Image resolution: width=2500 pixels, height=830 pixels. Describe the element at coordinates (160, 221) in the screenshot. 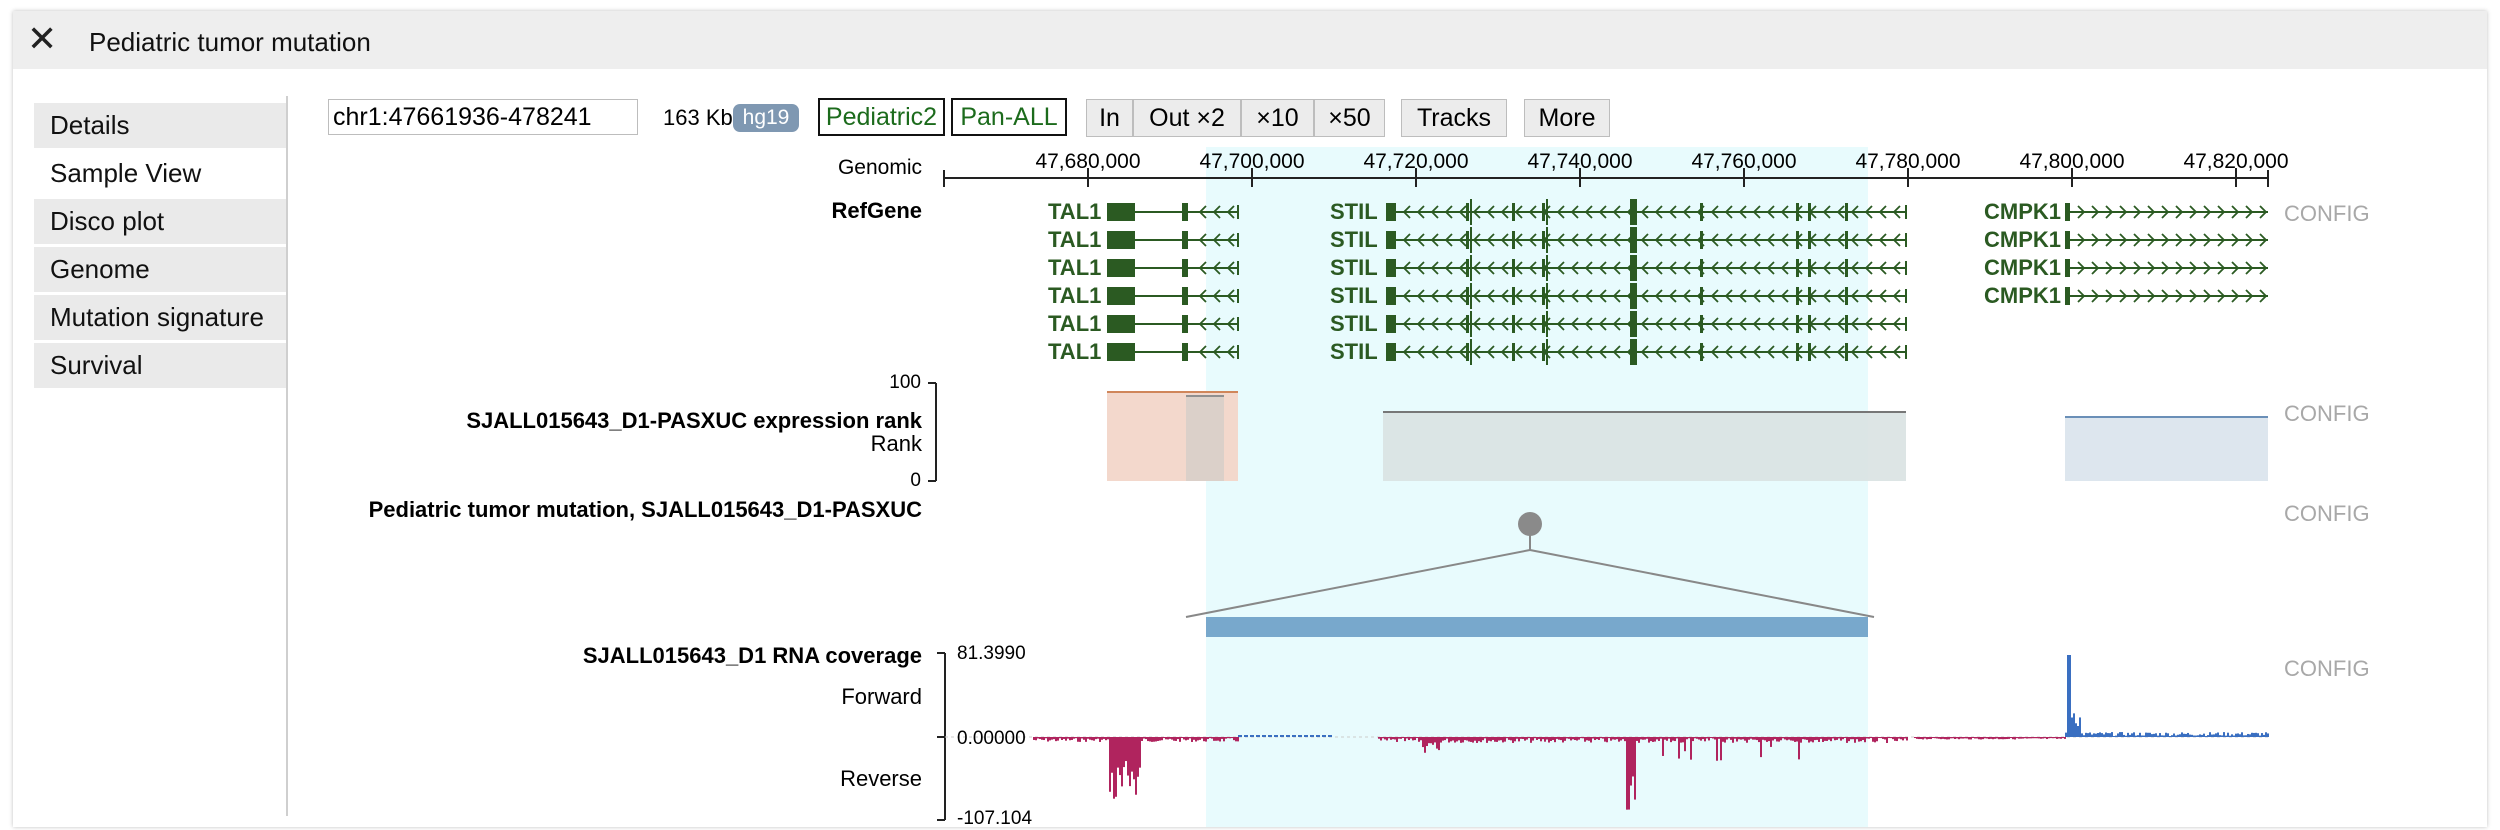

I see `sidebar-item-disco-plot: Disco plot` at that location.